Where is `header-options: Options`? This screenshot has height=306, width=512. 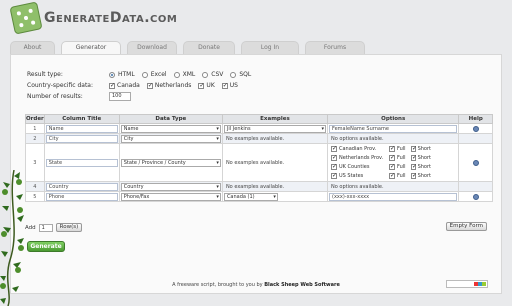 header-options: Options is located at coordinates (393, 119).